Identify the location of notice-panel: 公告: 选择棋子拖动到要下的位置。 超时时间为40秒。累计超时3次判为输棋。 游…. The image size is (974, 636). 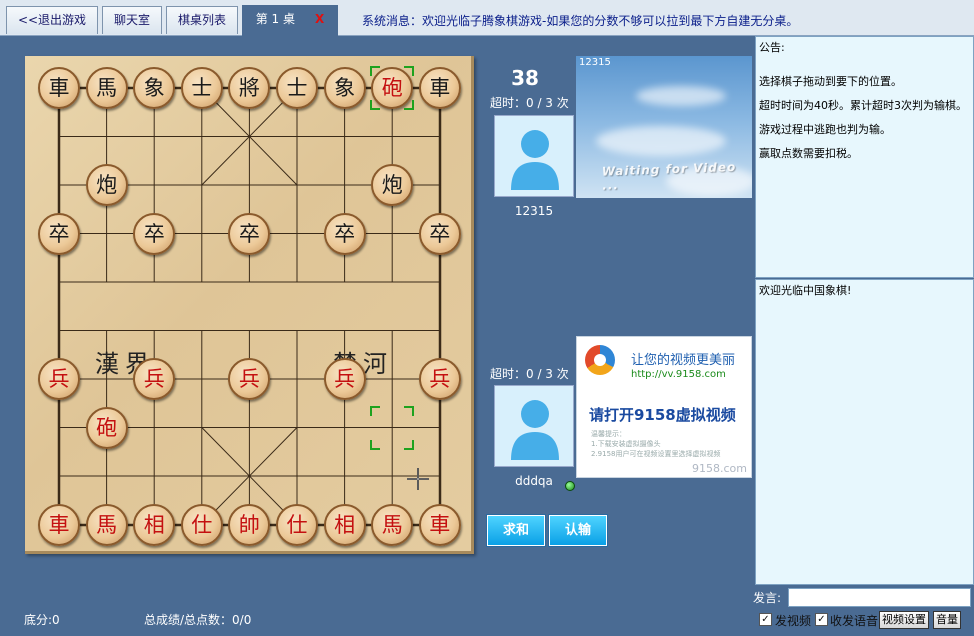
(864, 157).